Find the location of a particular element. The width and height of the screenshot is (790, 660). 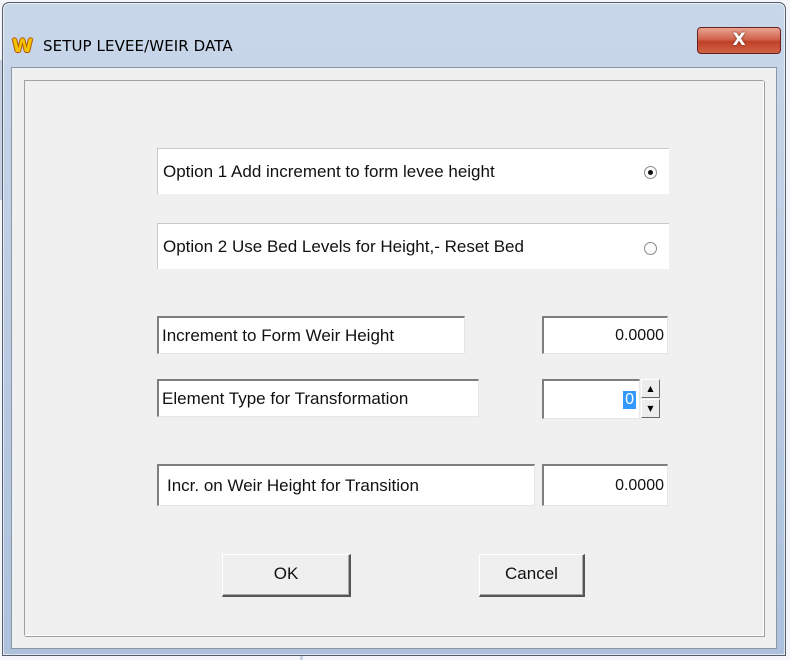

element-type-label-box: Element Type for Transformation is located at coordinates (318, 398).